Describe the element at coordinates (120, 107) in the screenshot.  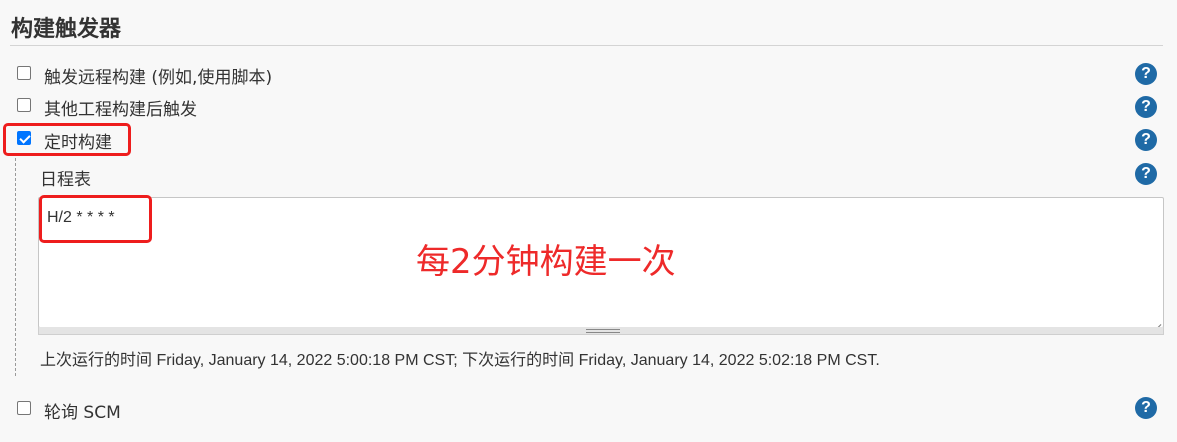
I see `trigger-upstream-label: 其他工程构建后触发` at that location.